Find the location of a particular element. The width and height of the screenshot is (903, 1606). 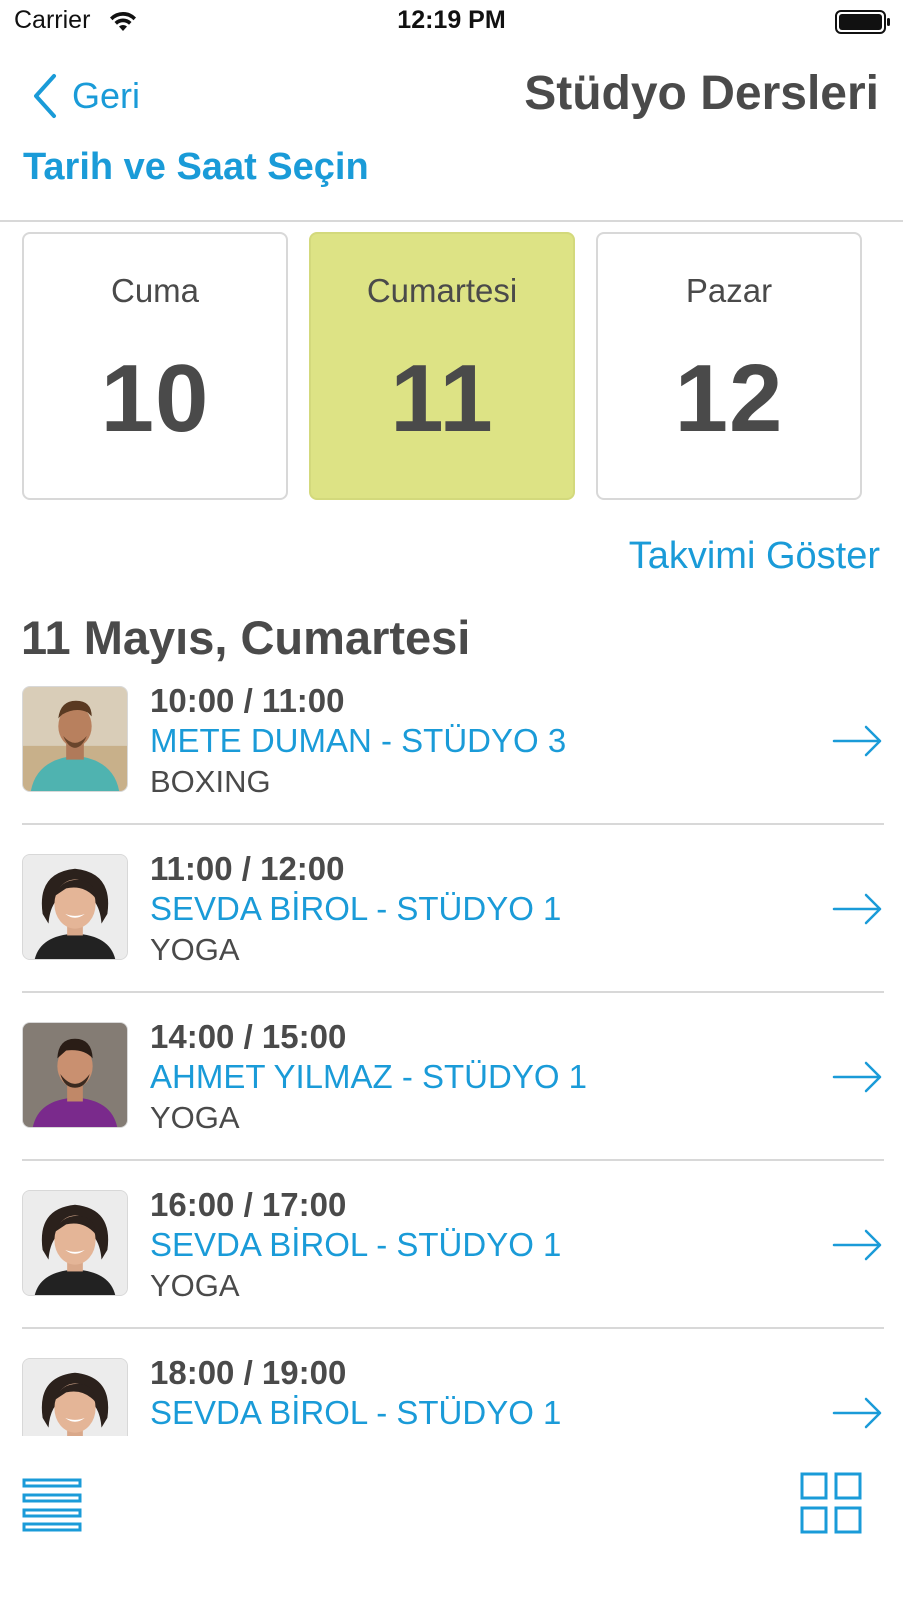

status-bar: Carrier 12:19 PM is located at coordinates (451, 23).